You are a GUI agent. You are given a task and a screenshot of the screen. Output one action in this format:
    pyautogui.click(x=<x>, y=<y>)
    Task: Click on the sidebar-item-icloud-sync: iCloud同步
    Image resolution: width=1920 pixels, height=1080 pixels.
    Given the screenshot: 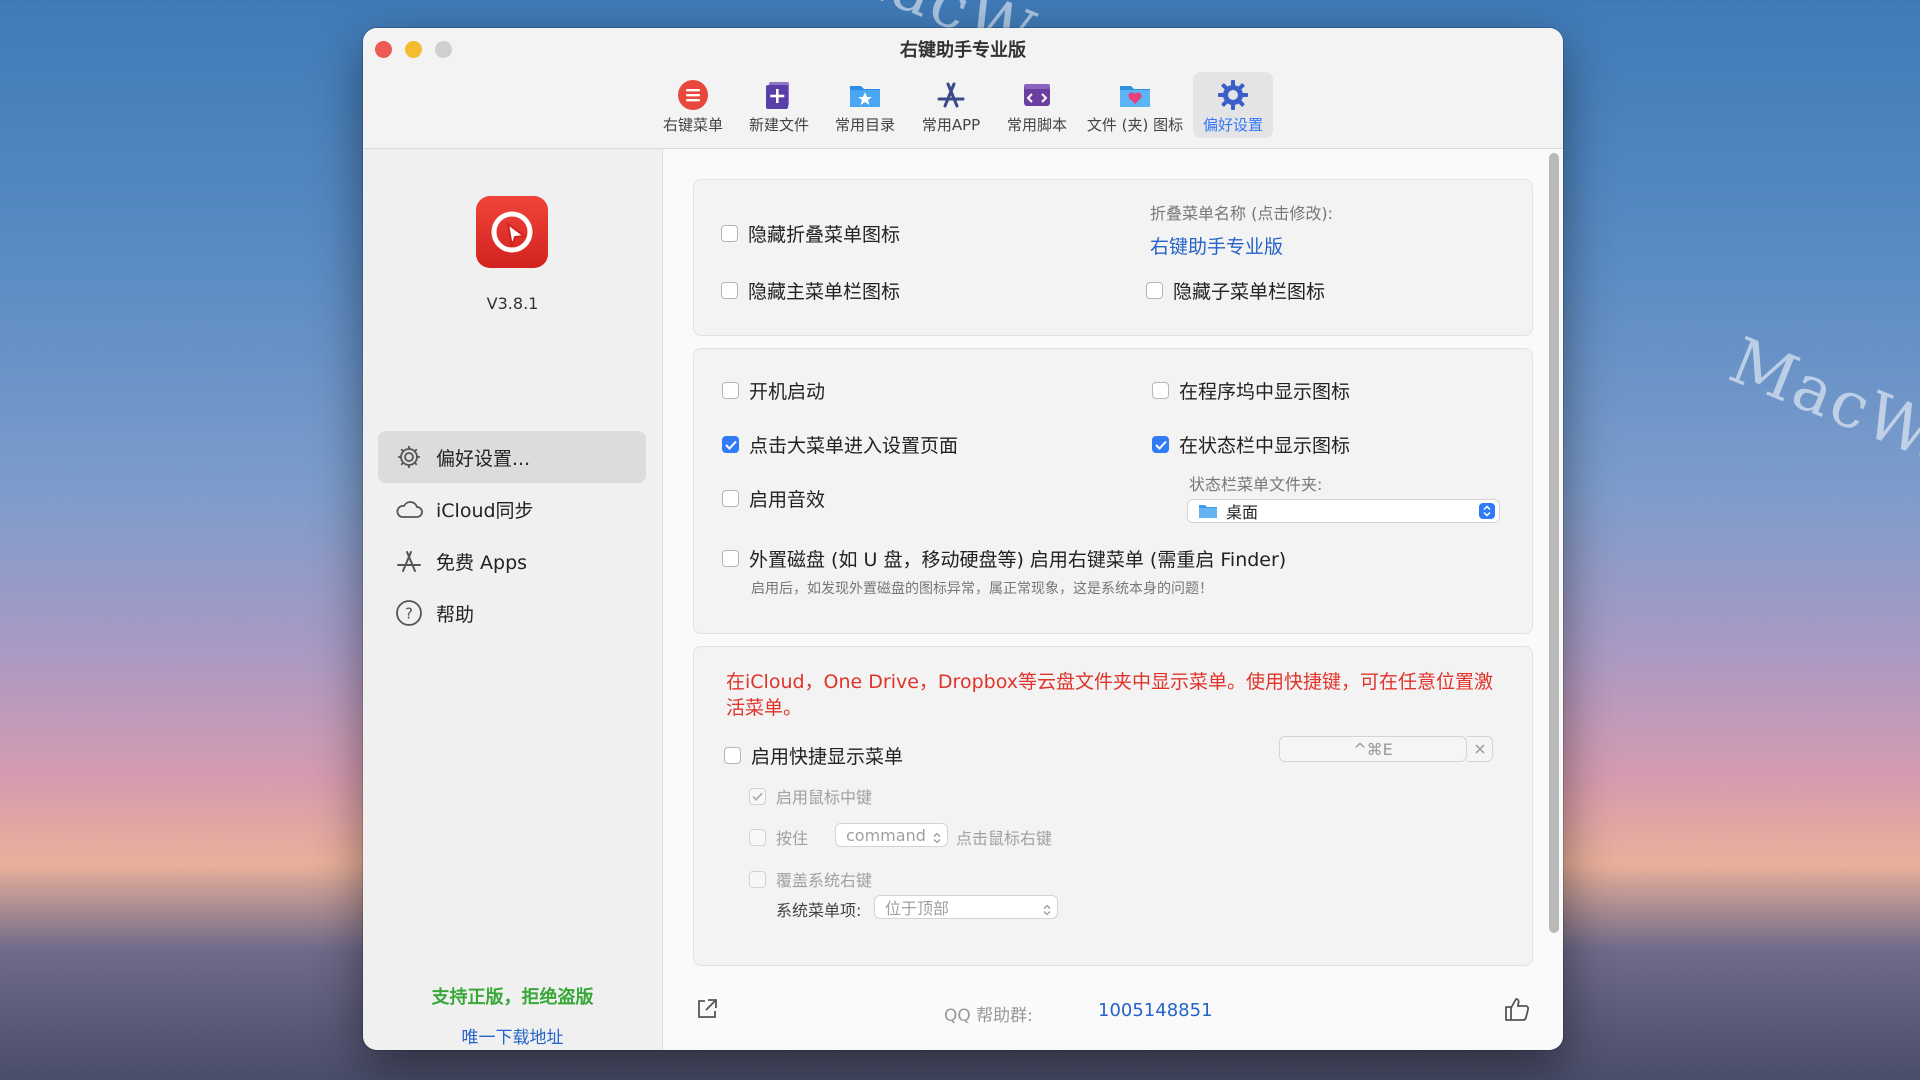 What is the action you would take?
    pyautogui.click(x=512, y=509)
    